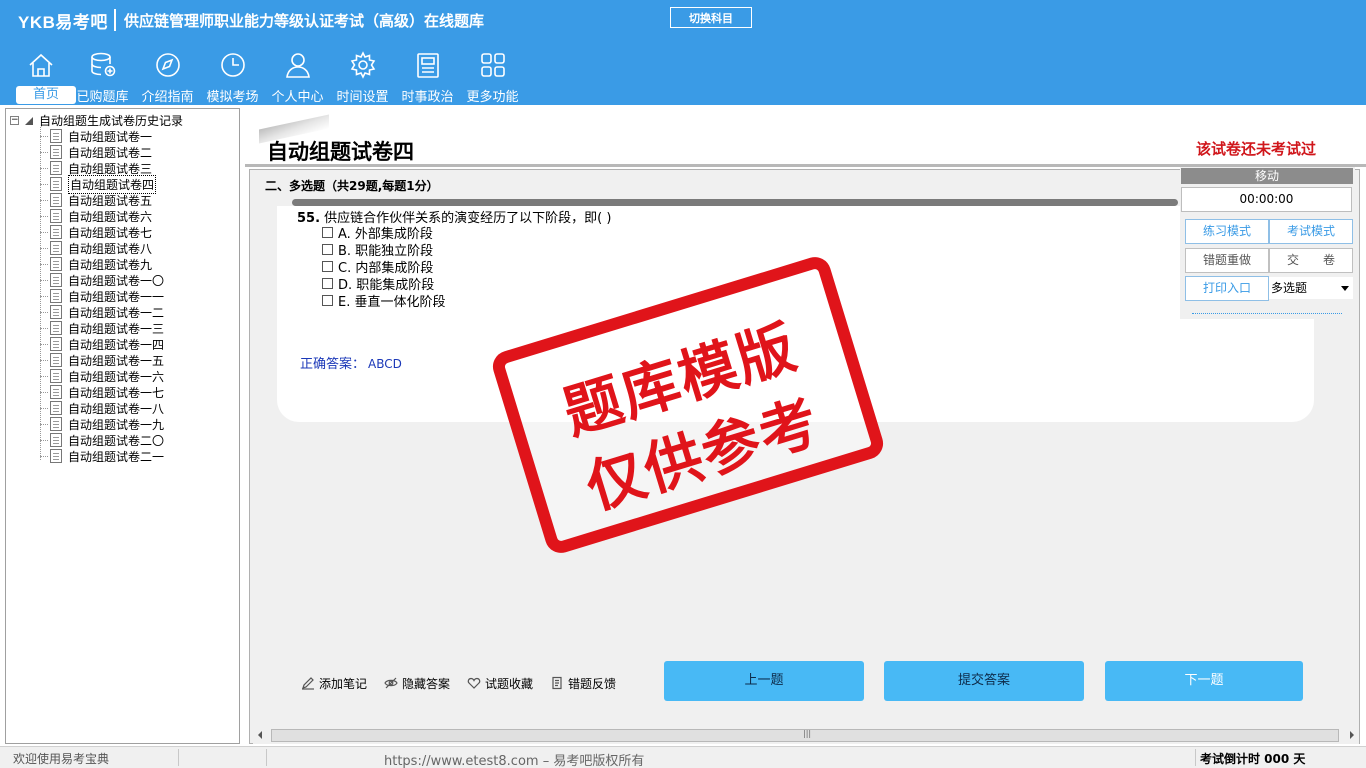  What do you see at coordinates (102, 328) in the screenshot?
I see `tree-item: 自动组题试卷一三` at bounding box center [102, 328].